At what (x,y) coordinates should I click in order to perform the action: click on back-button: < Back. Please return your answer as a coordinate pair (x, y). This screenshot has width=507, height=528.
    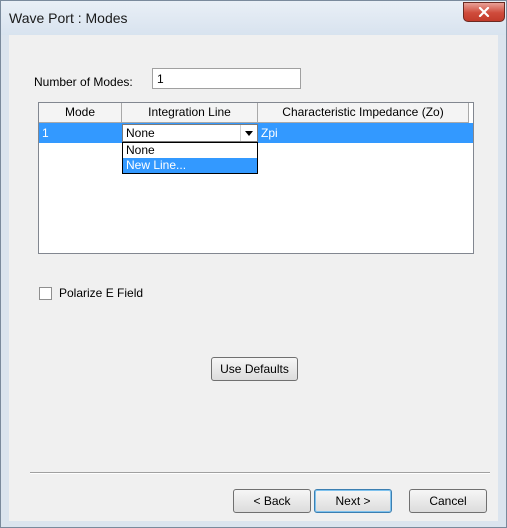
    Looking at the image, I should click on (272, 501).